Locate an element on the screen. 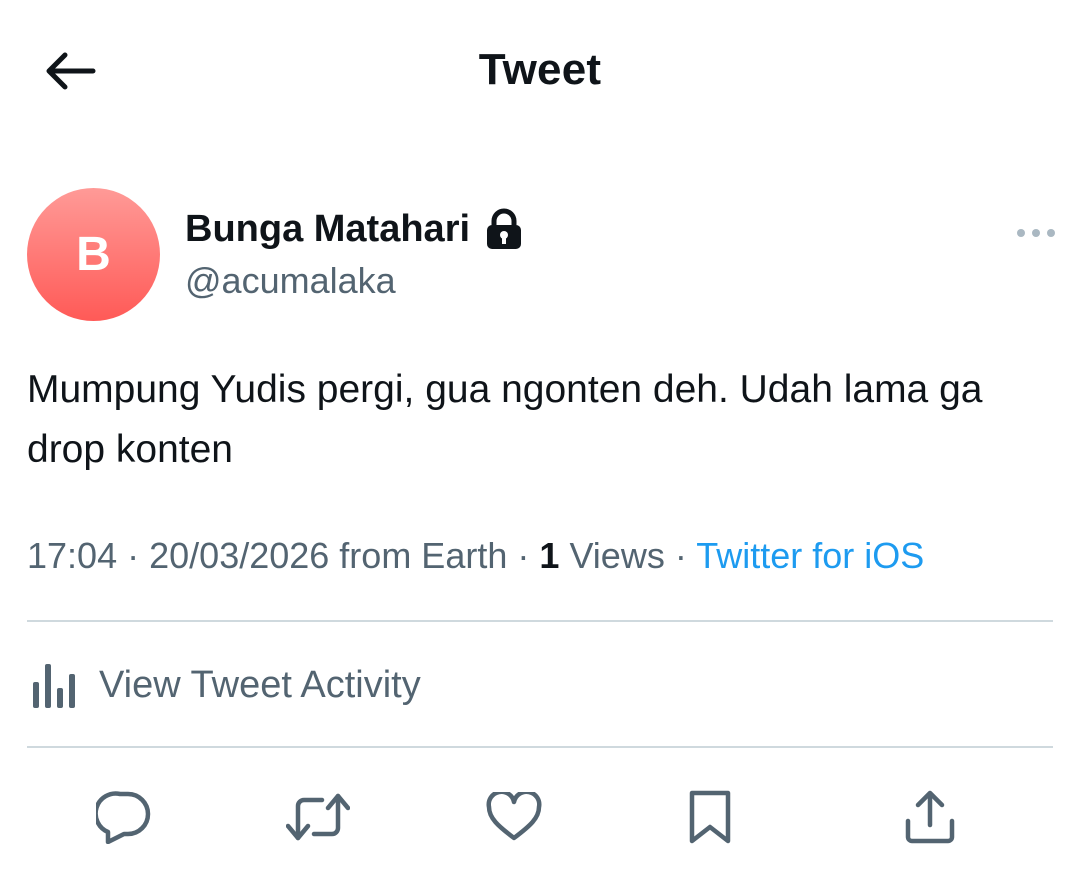 The width and height of the screenshot is (1080, 881). reply-icon is located at coordinates (124, 817).